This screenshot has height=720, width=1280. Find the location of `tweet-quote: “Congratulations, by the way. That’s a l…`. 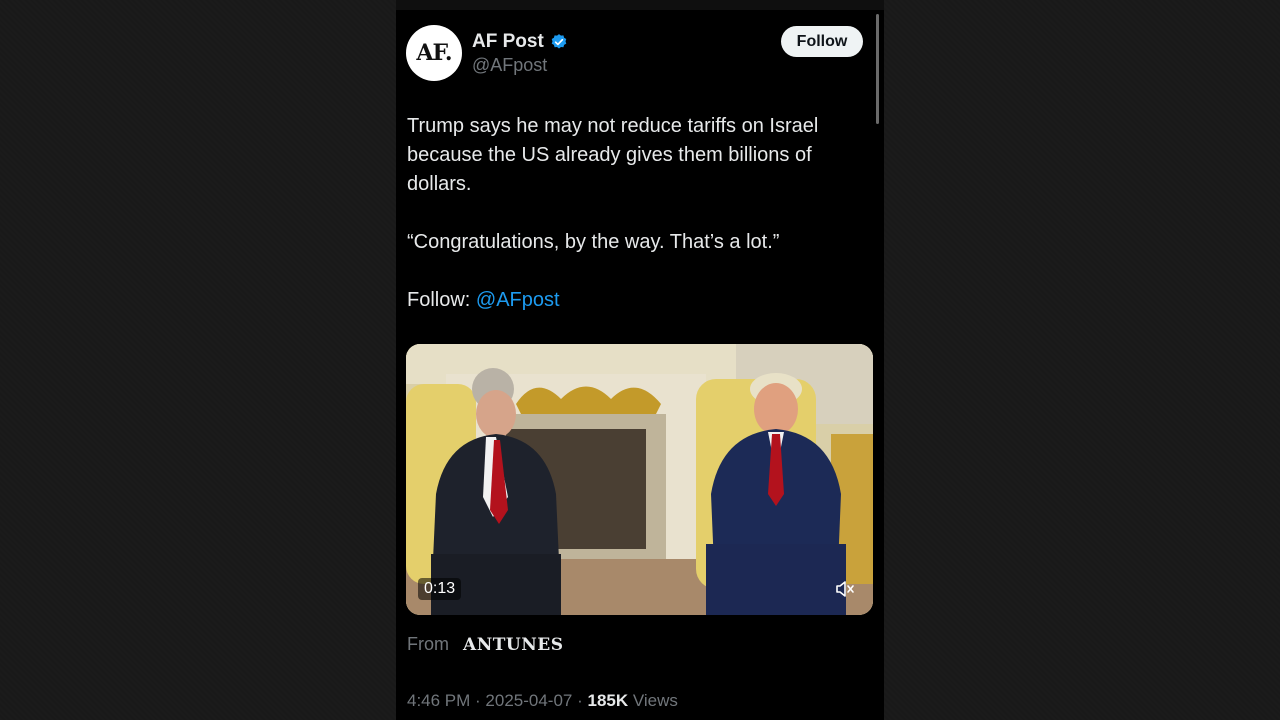

tweet-quote: “Congratulations, by the way. That’s a l… is located at coordinates (593, 242).